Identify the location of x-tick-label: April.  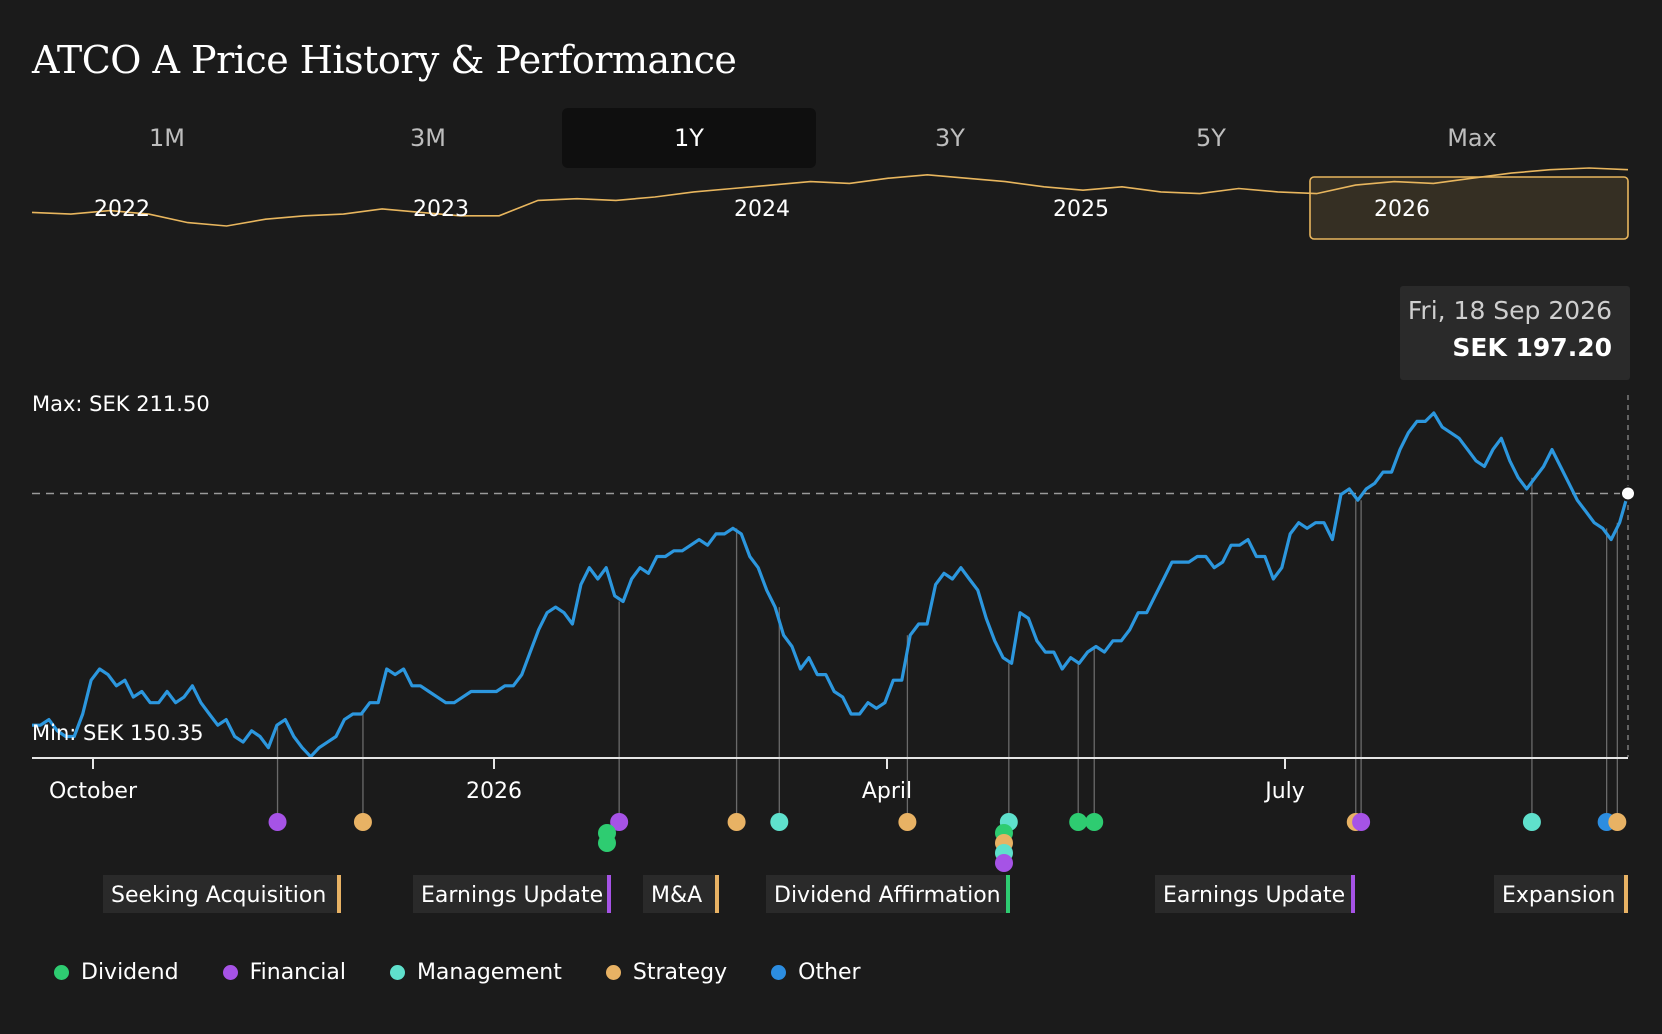
(887, 791).